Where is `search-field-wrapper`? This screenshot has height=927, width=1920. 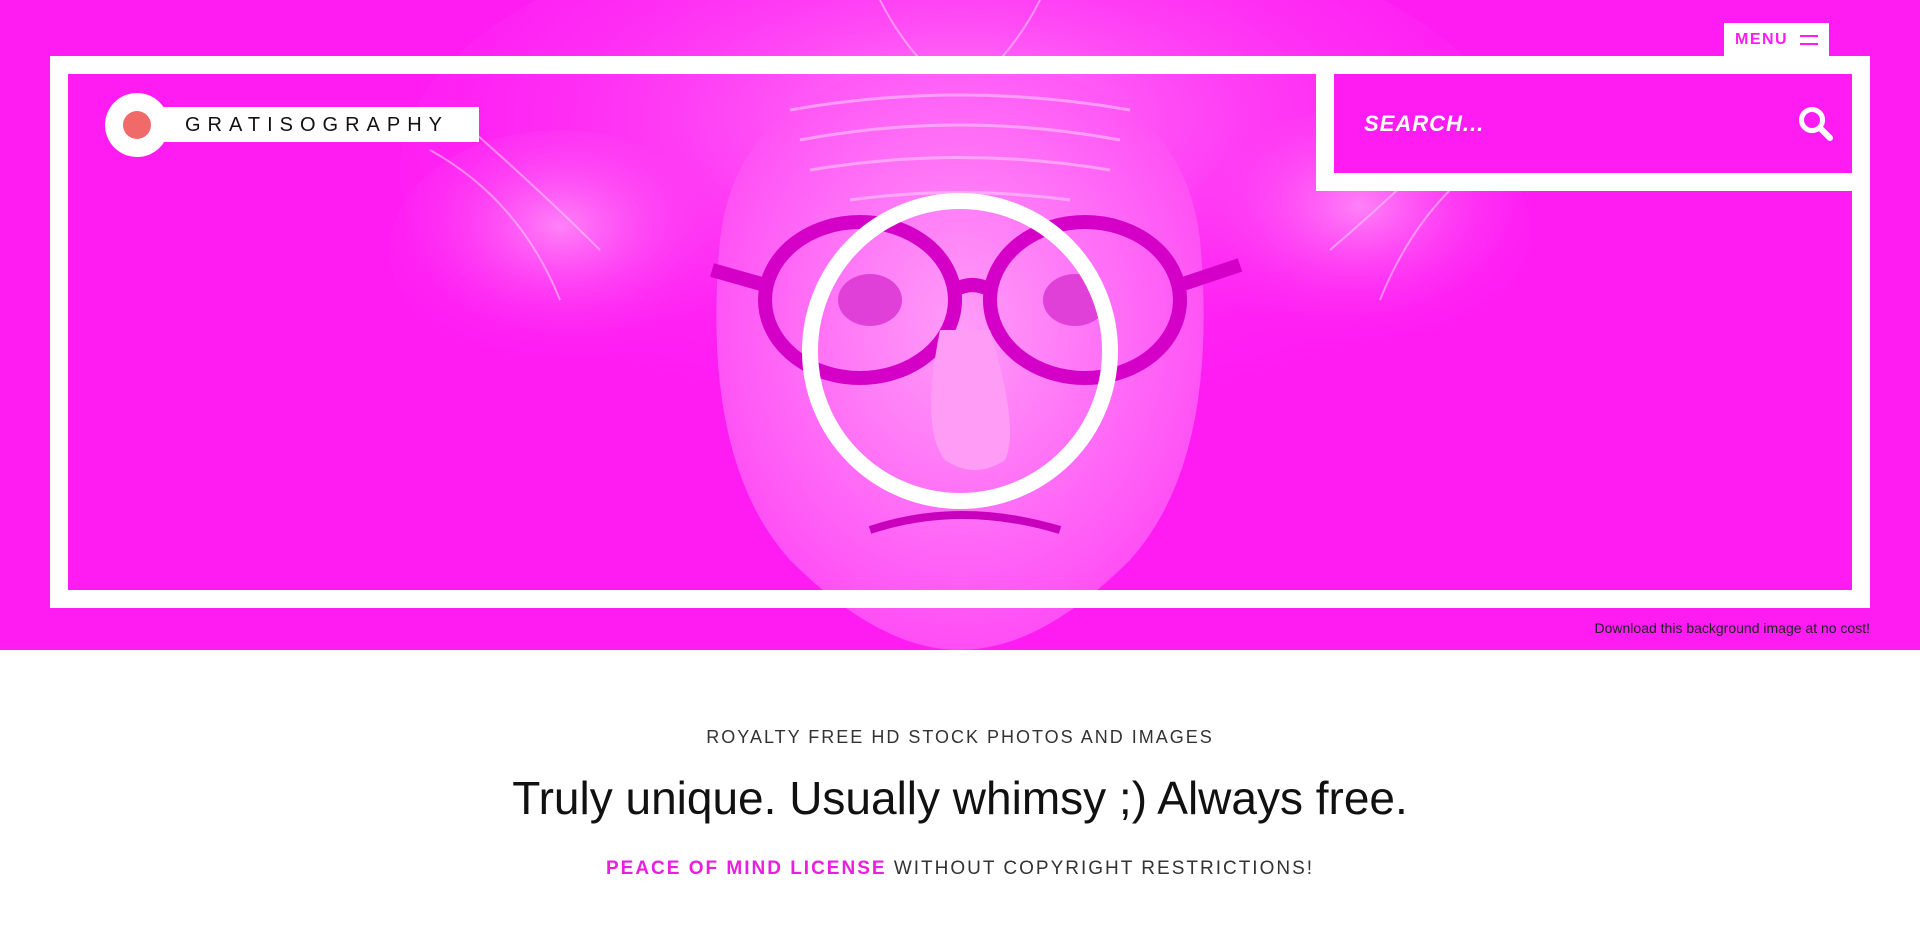 search-field-wrapper is located at coordinates (1593, 123).